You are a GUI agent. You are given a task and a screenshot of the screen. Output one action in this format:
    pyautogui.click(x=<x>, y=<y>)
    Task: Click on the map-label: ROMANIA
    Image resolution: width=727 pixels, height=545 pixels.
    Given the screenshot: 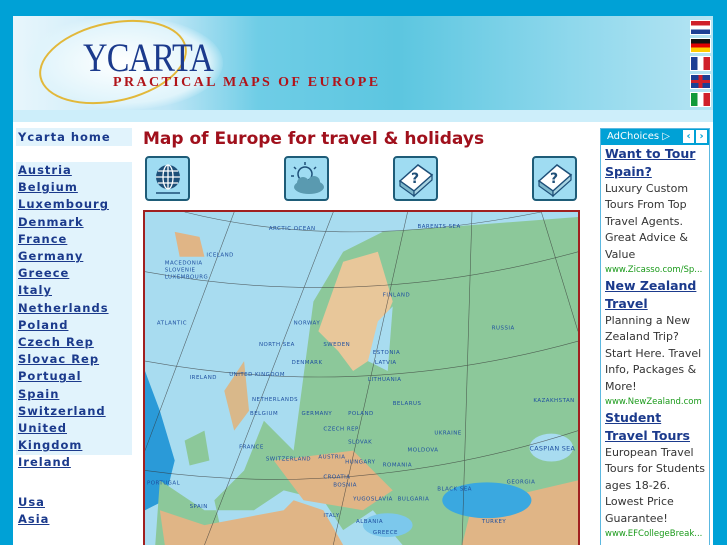 What is the action you would take?
    pyautogui.click(x=397, y=465)
    